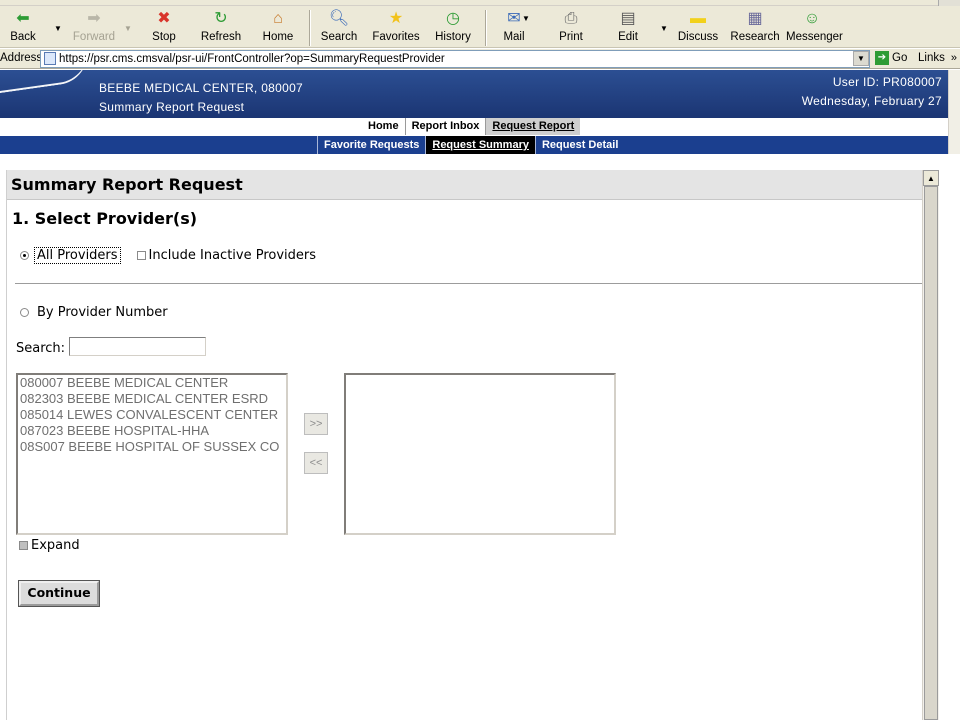 Image resolution: width=960 pixels, height=720 pixels. Describe the element at coordinates (755, 18) in the screenshot. I see `research-icon: ▦` at that location.